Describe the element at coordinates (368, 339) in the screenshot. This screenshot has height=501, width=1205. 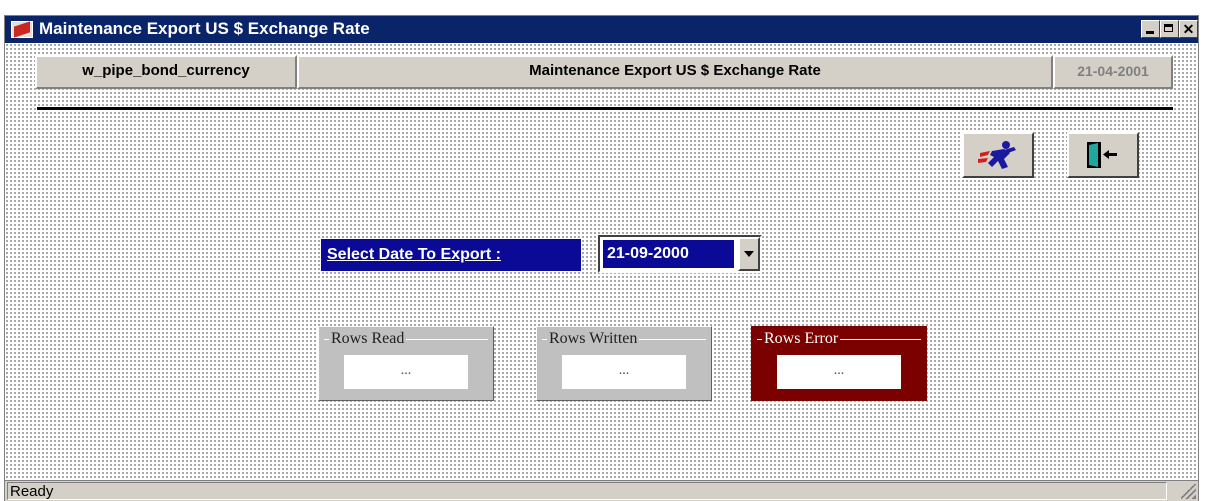
I see `rows-read-title: Rows Read` at that location.